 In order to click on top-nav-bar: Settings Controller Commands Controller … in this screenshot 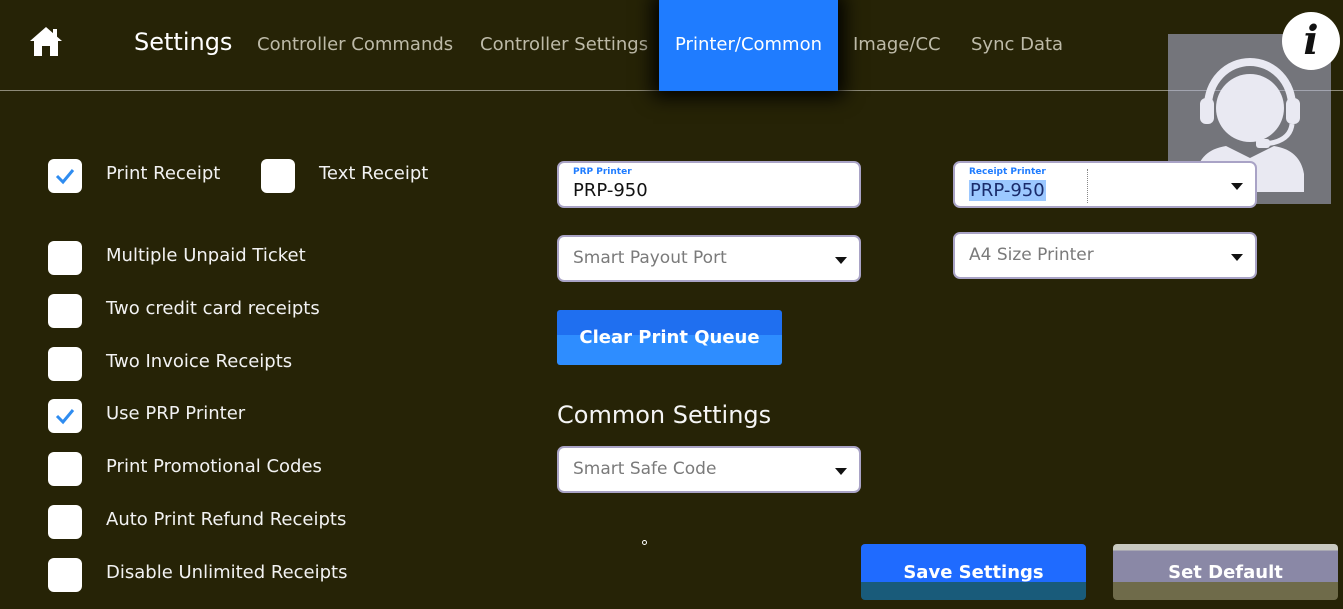, I will do `click(671, 45)`.